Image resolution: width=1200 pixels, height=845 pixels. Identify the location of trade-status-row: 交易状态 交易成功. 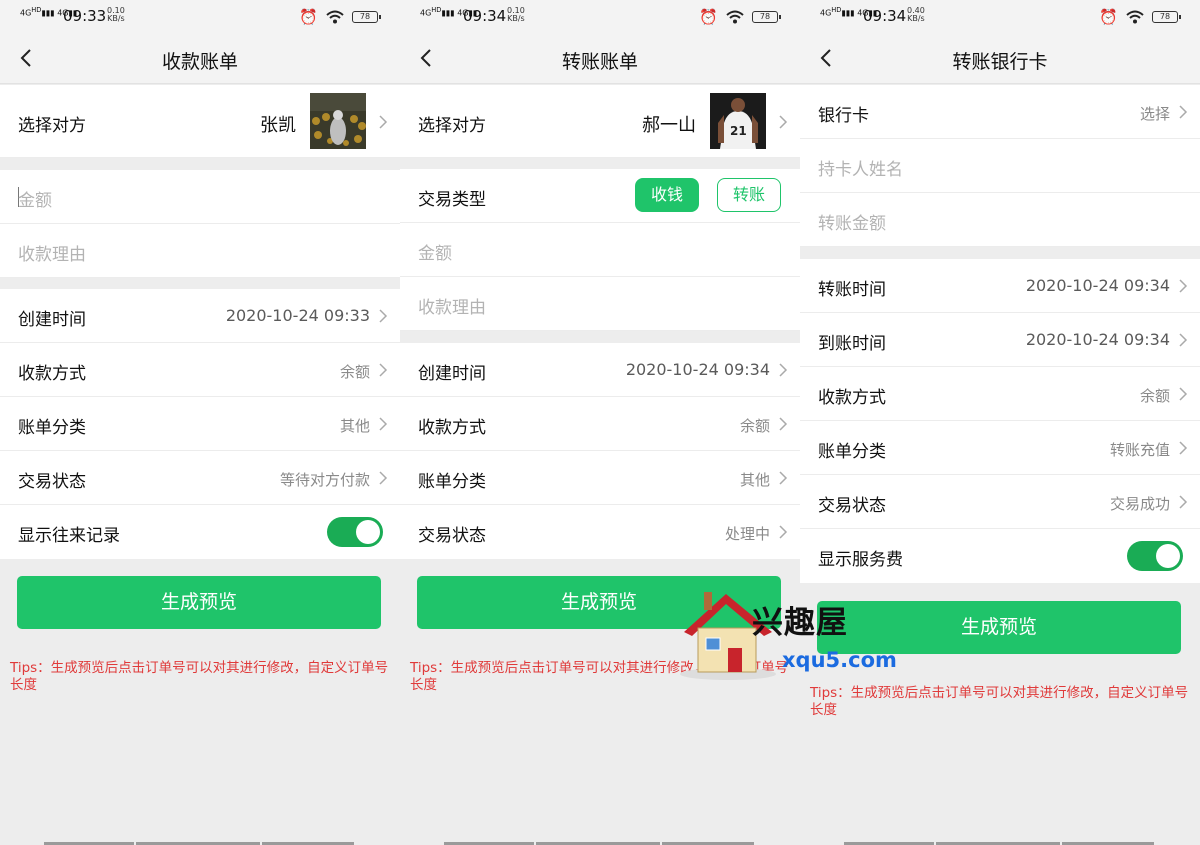
(1000, 502).